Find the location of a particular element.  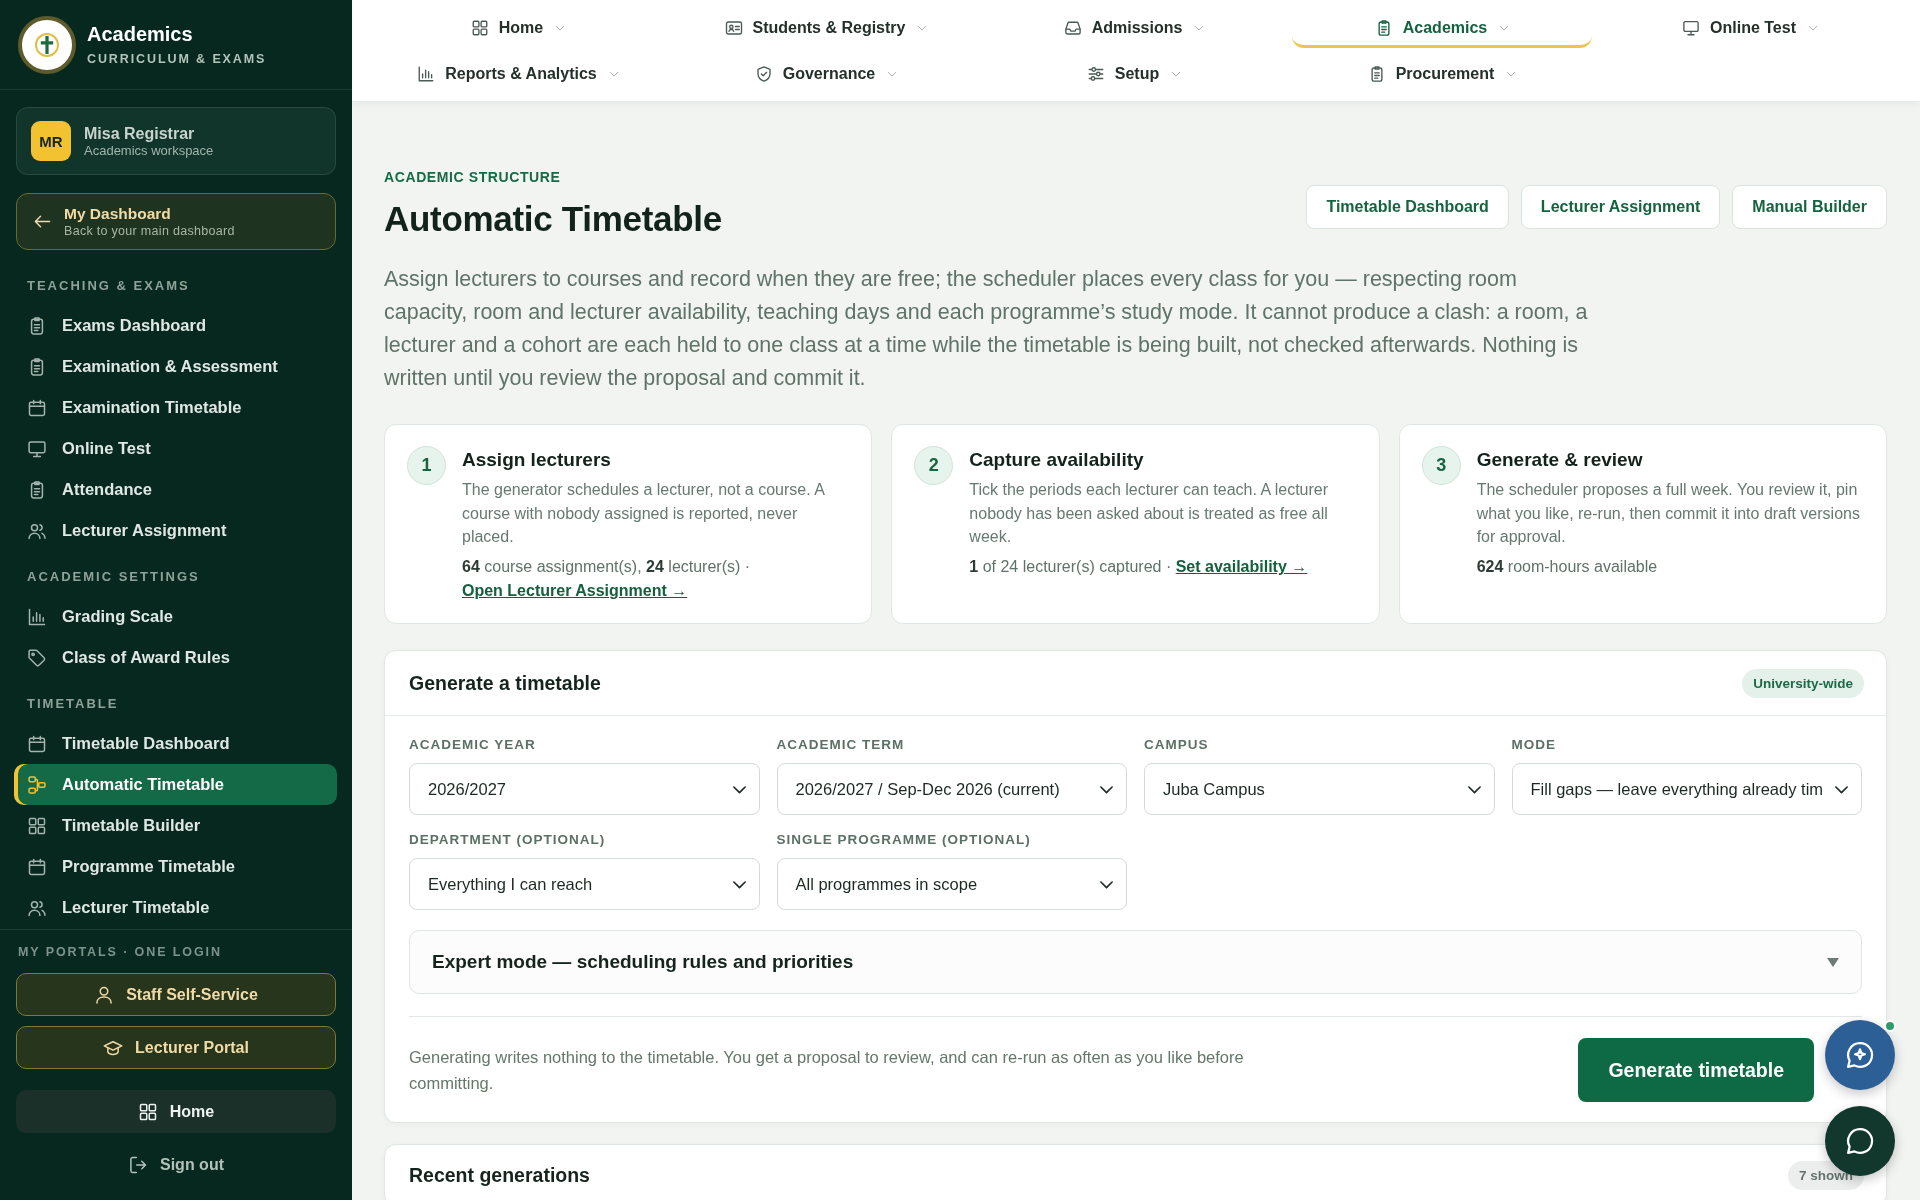

caret-down-icon is located at coordinates (1833, 962).